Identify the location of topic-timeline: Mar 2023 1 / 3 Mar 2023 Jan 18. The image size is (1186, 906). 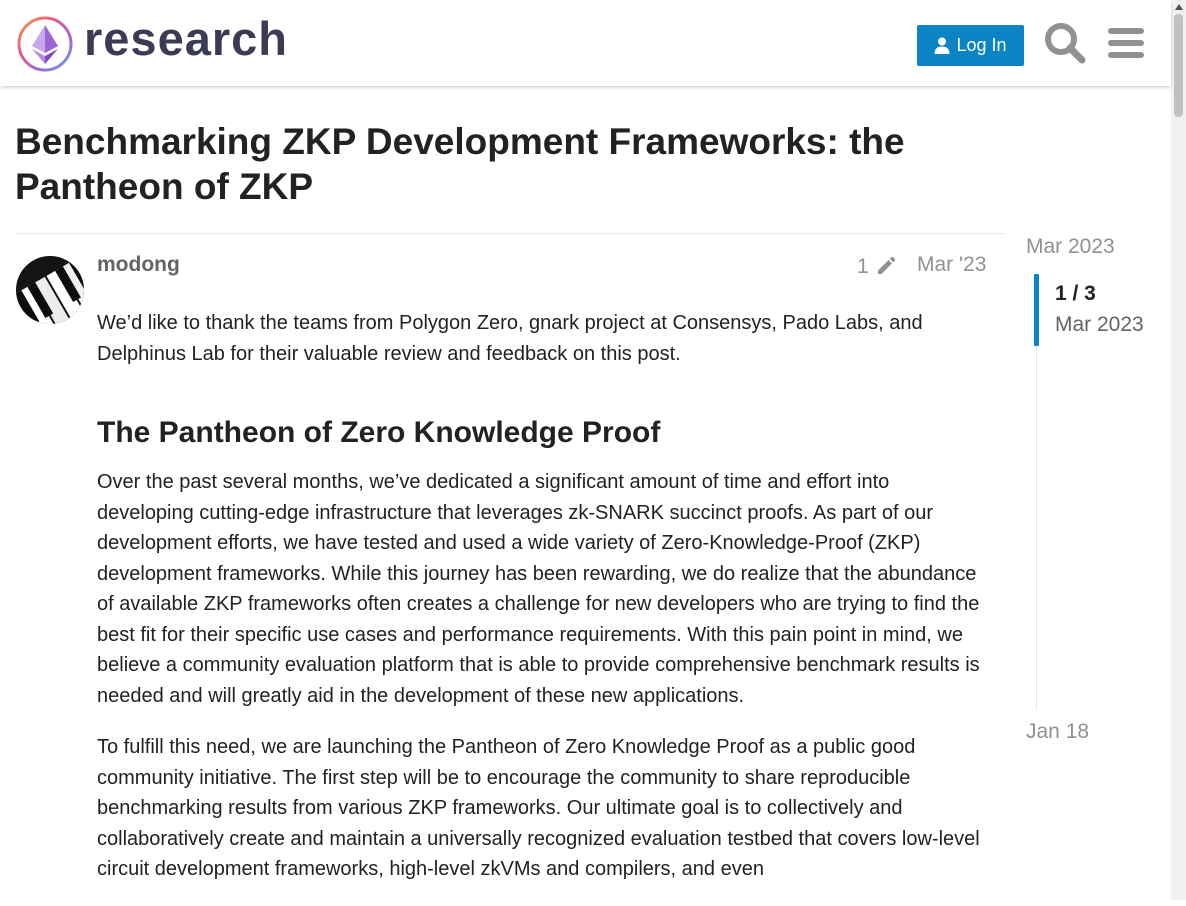
(1091, 490).